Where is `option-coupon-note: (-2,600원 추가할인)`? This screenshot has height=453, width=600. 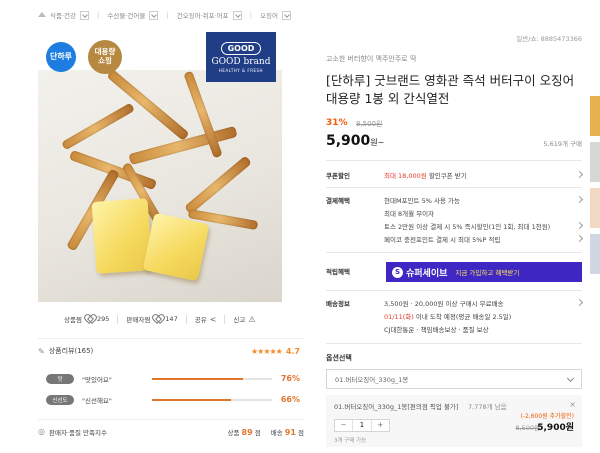 option-coupon-note: (-2,600원 추가할인) is located at coordinates (547, 416).